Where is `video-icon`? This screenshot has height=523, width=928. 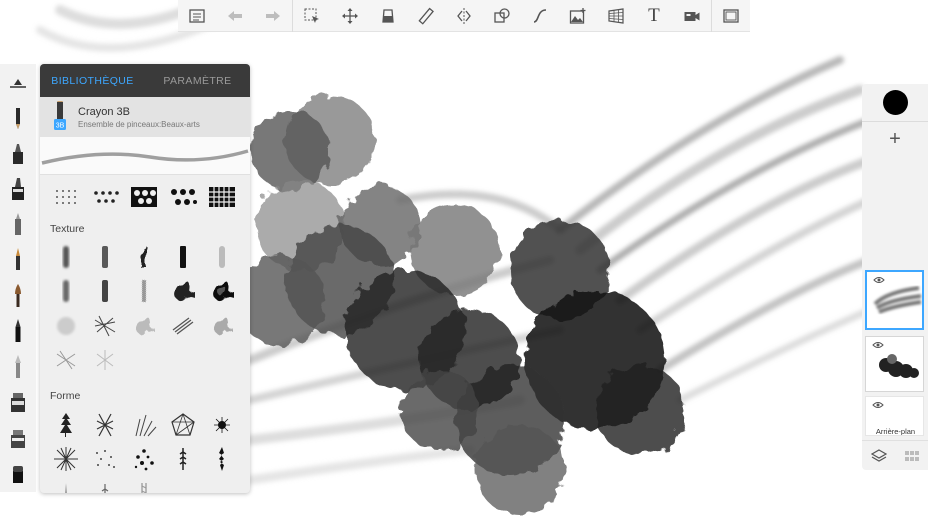
video-icon is located at coordinates (692, 16).